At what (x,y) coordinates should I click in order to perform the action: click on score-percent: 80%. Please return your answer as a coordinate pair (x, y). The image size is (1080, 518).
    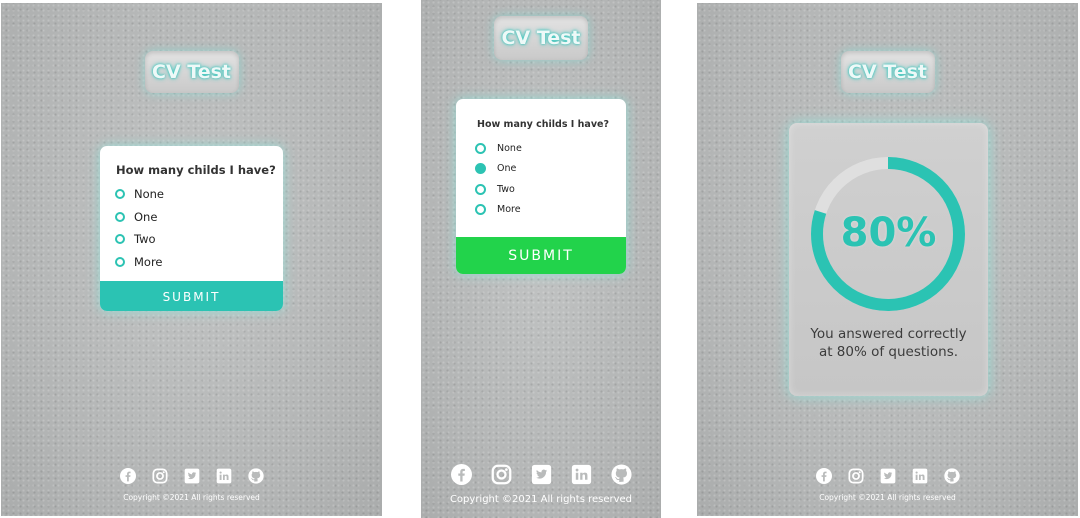
    Looking at the image, I should click on (888, 233).